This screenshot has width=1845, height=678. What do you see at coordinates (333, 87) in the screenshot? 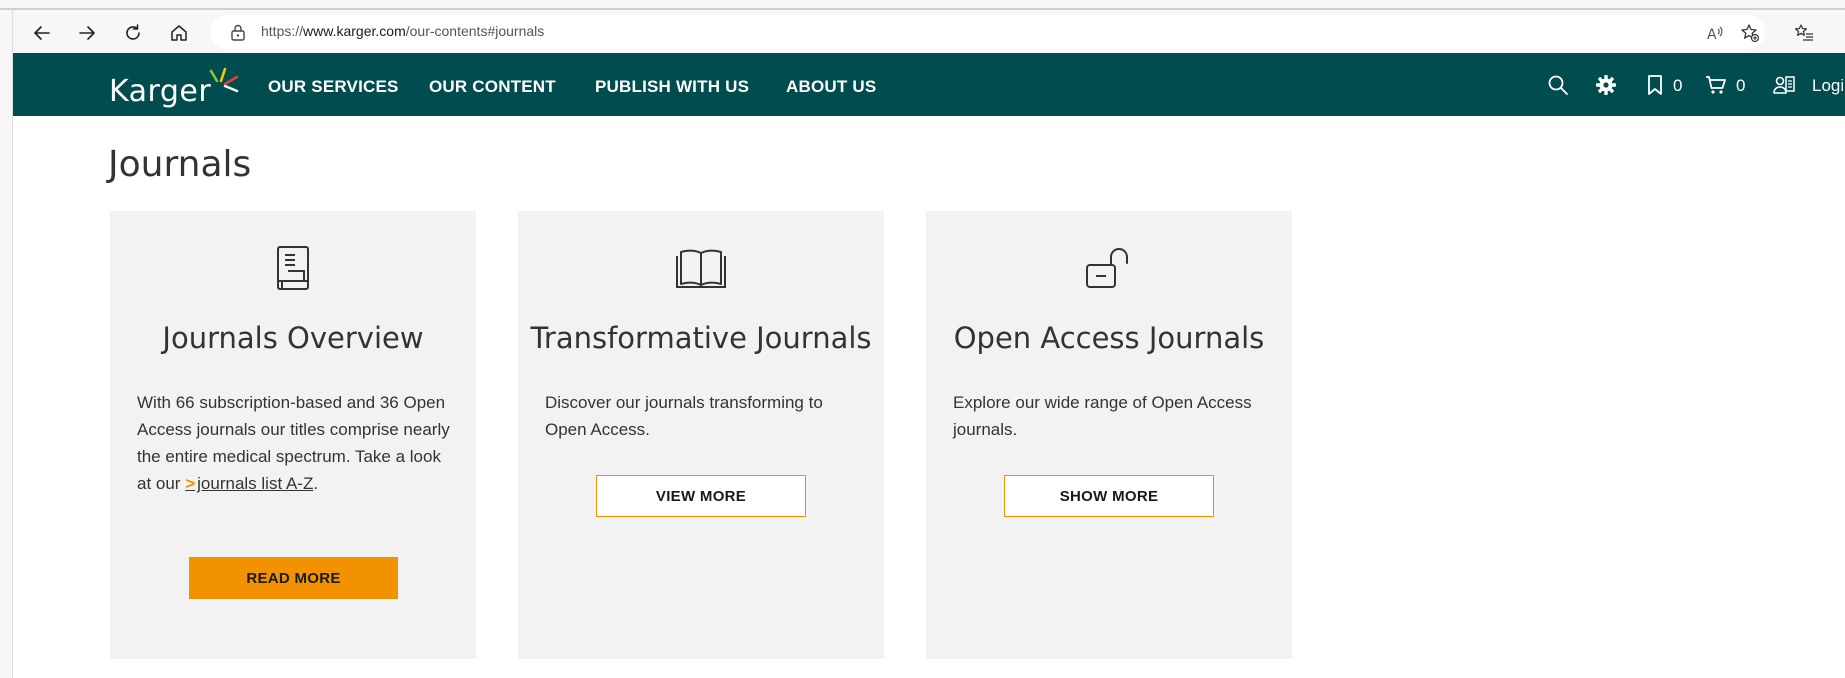
I see `nav-our-services: OUR SERVICES` at bounding box center [333, 87].